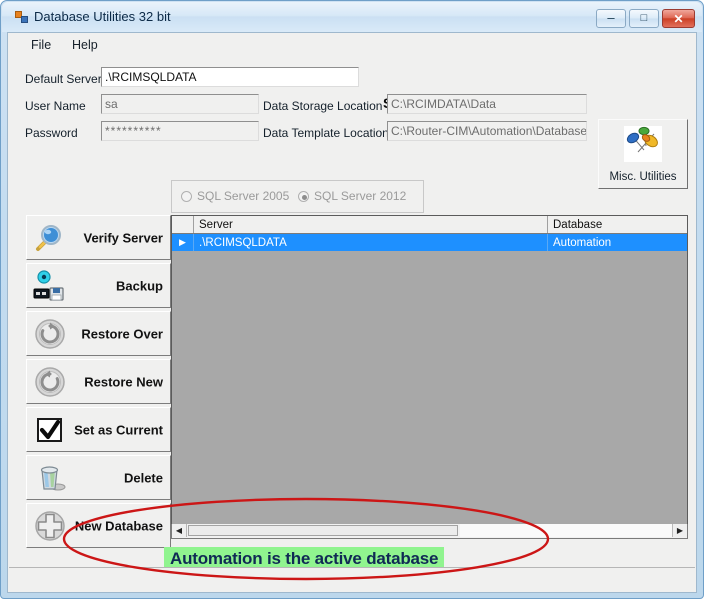 The height and width of the screenshot is (599, 704). Describe the element at coordinates (98, 285) in the screenshot. I see `backup-button: Backup` at that location.